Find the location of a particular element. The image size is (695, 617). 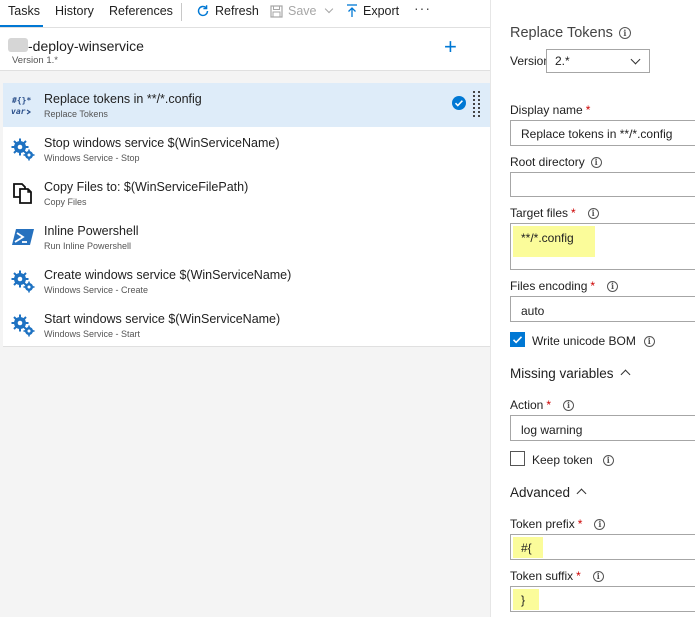

definition-name: -deploy-winservice is located at coordinates (86, 46).